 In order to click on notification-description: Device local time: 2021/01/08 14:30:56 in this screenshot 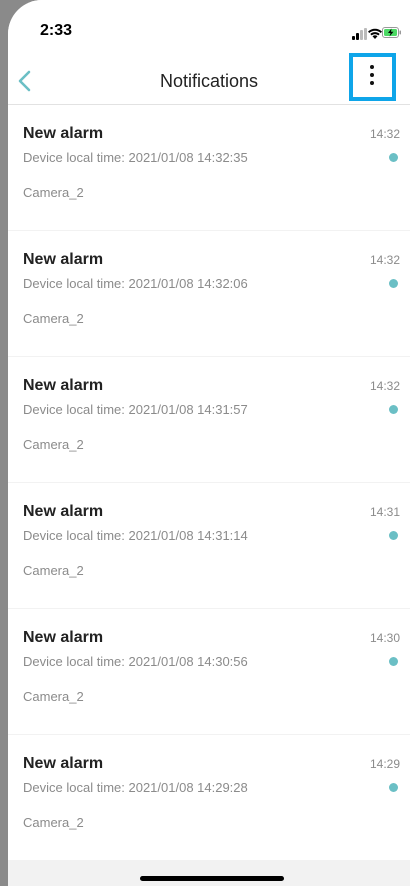, I will do `click(135, 661)`.